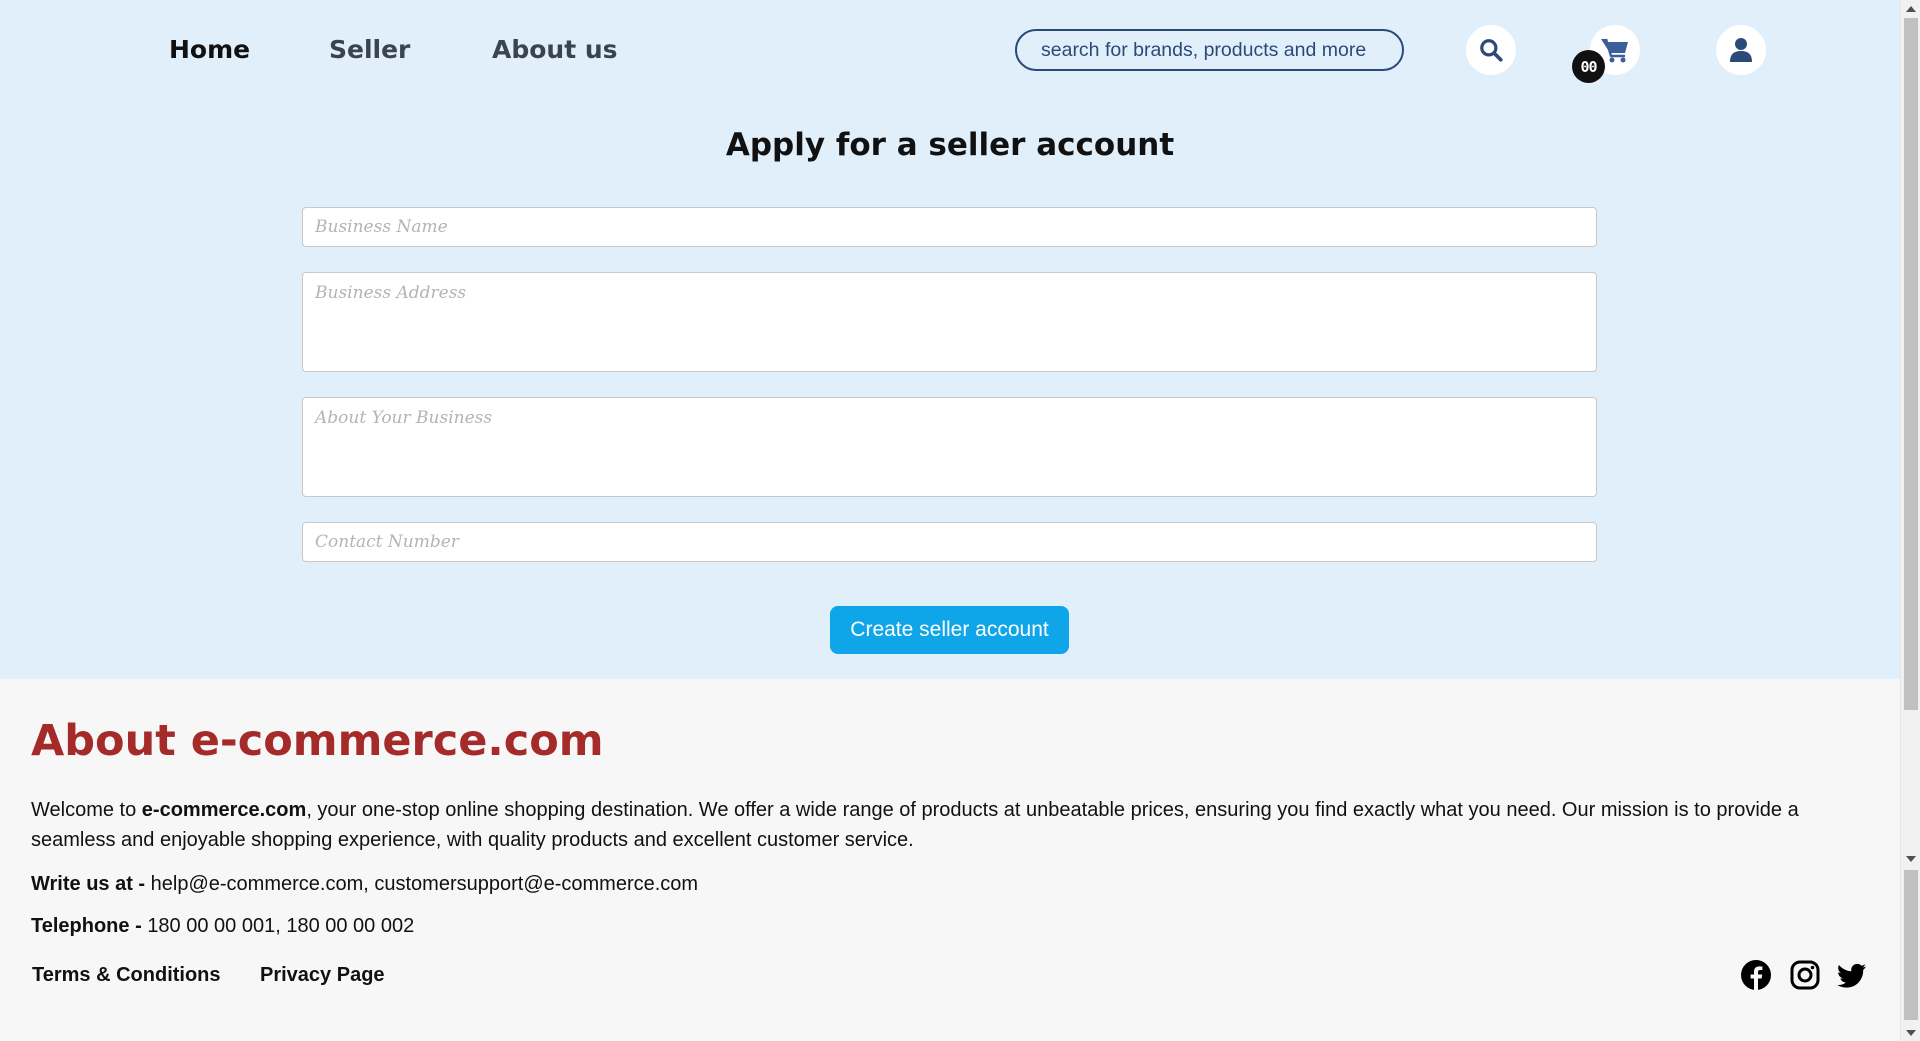 This screenshot has width=1920, height=1041. I want to click on business-name-input, so click(949, 227).